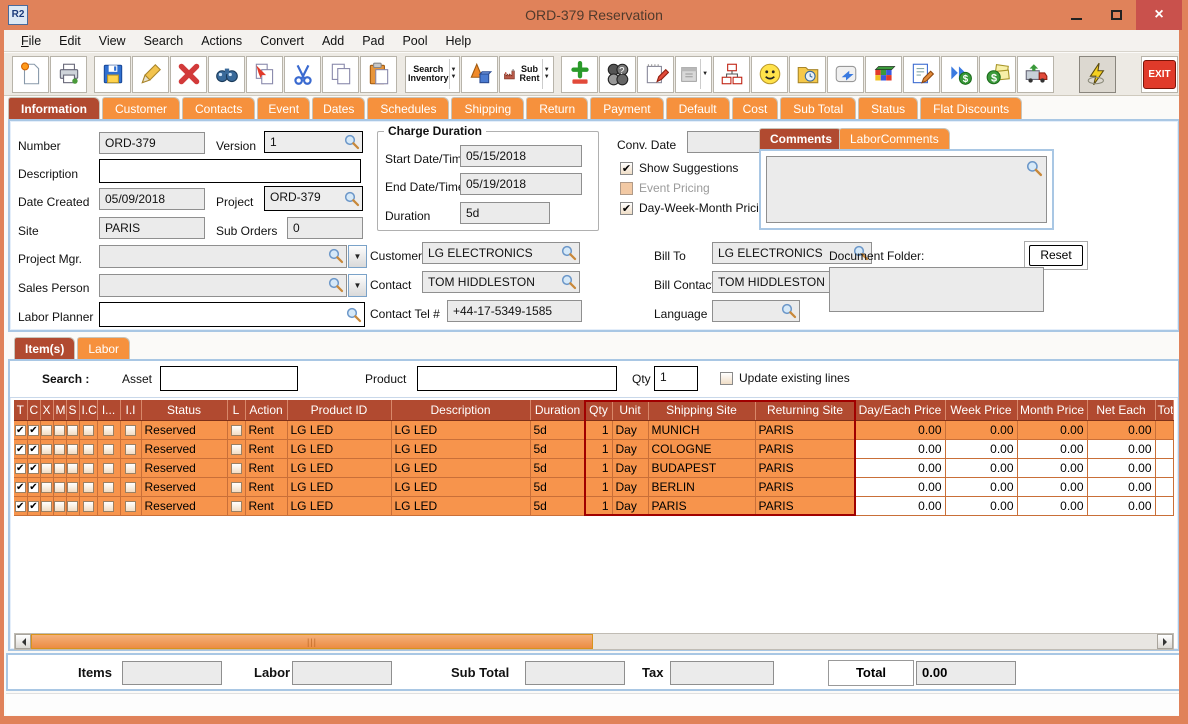  I want to click on tab-items: Item(s), so click(45, 348).